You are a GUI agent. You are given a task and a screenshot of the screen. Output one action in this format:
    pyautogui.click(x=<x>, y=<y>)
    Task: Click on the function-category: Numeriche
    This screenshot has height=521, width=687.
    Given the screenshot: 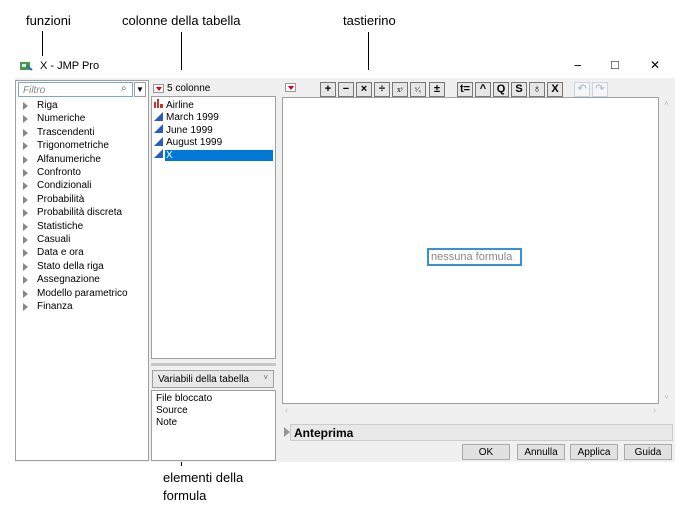 What is the action you would take?
    pyautogui.click(x=80, y=119)
    